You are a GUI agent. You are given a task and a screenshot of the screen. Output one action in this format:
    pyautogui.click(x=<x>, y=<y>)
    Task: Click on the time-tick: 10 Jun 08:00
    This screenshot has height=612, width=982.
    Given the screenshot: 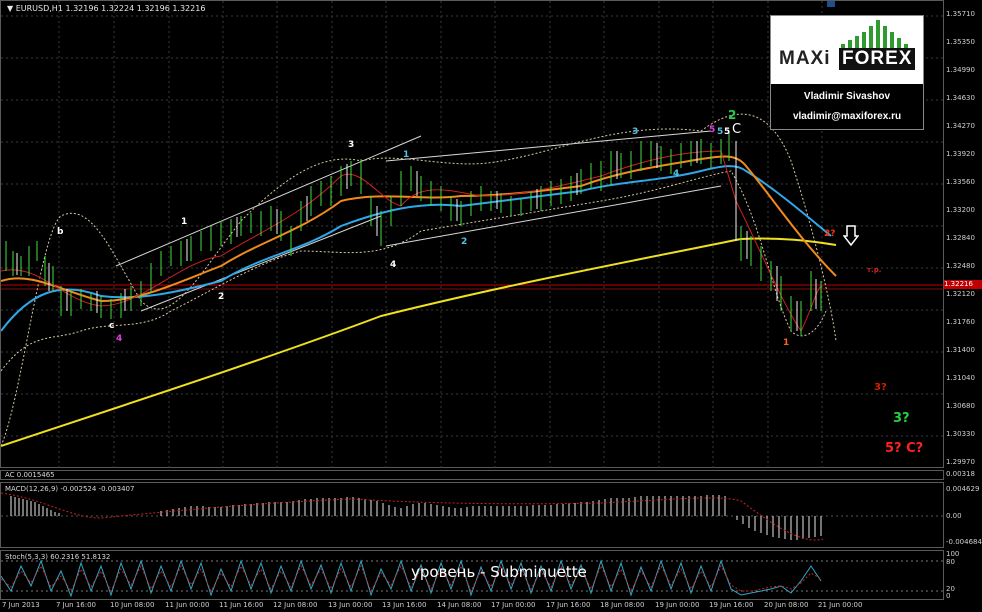 What is the action you would take?
    pyautogui.click(x=132, y=605)
    